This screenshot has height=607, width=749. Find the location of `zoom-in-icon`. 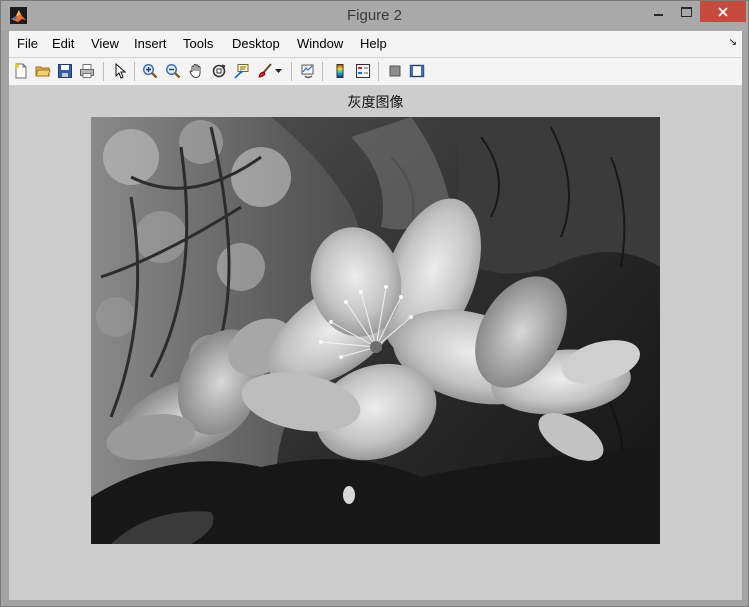

zoom-in-icon is located at coordinates (150, 71).